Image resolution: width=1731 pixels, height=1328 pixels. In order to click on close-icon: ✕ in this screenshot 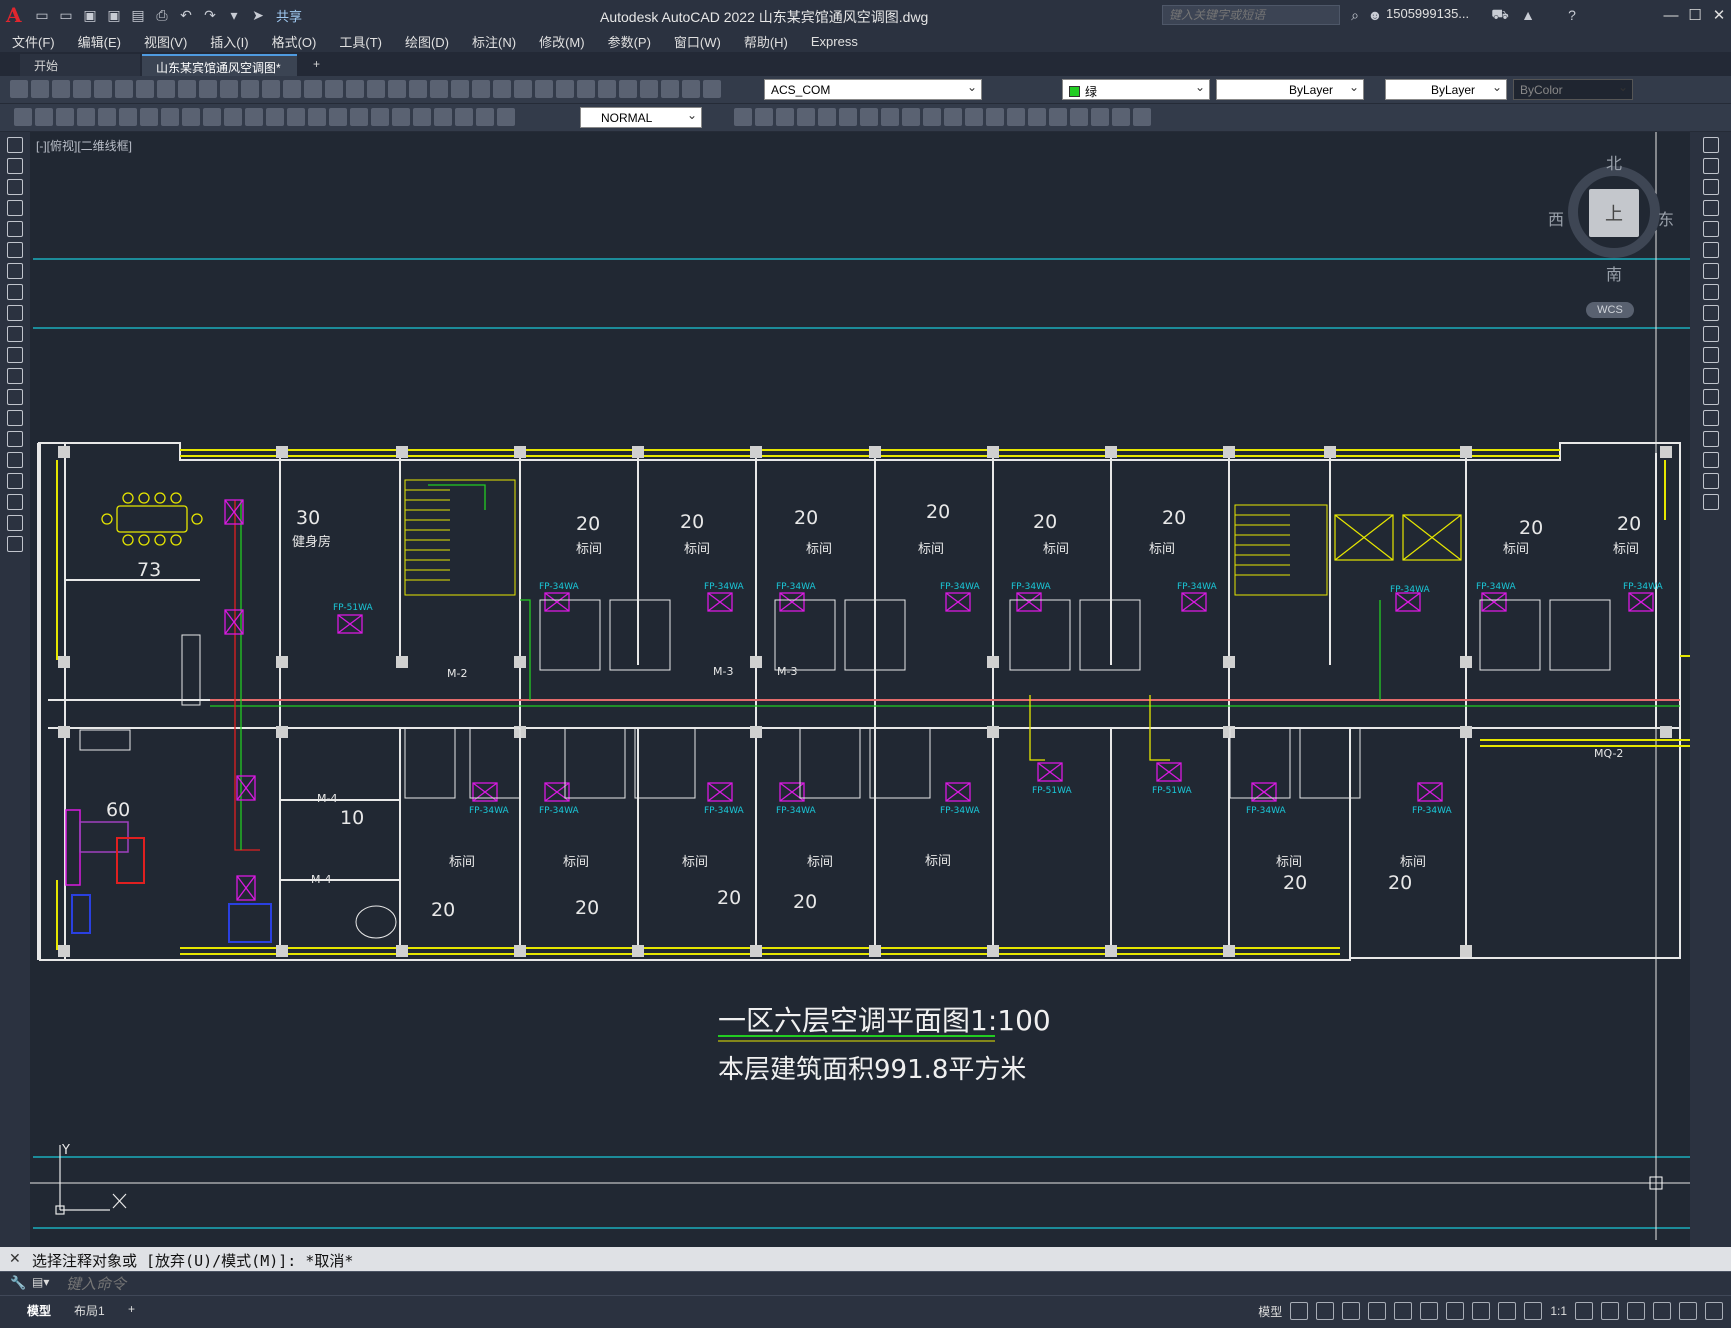, I will do `click(1719, 15)`.